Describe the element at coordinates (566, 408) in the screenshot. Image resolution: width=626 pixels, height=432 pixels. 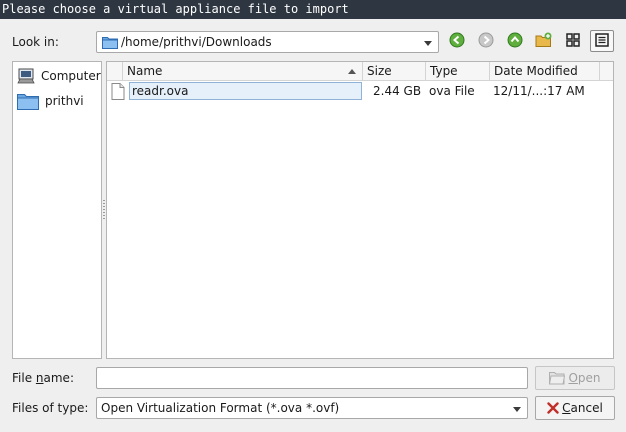
I see `mnemonic-letter: C` at that location.